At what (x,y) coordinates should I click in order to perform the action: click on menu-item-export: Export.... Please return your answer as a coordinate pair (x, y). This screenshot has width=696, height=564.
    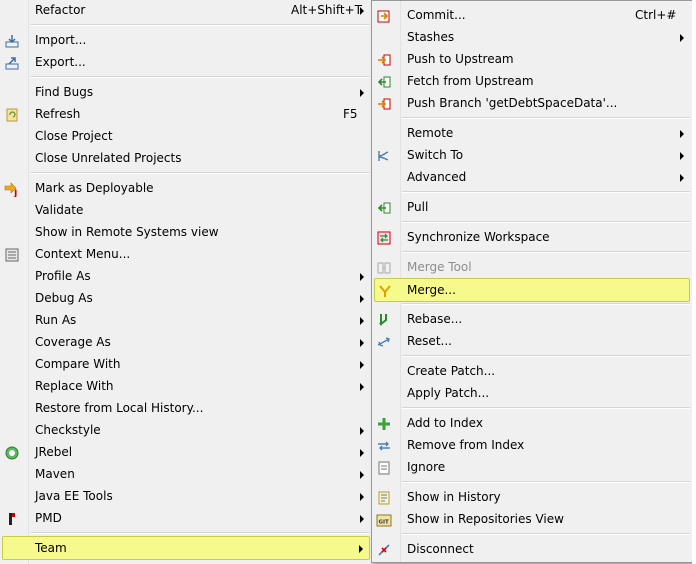
    Looking at the image, I should click on (186, 63).